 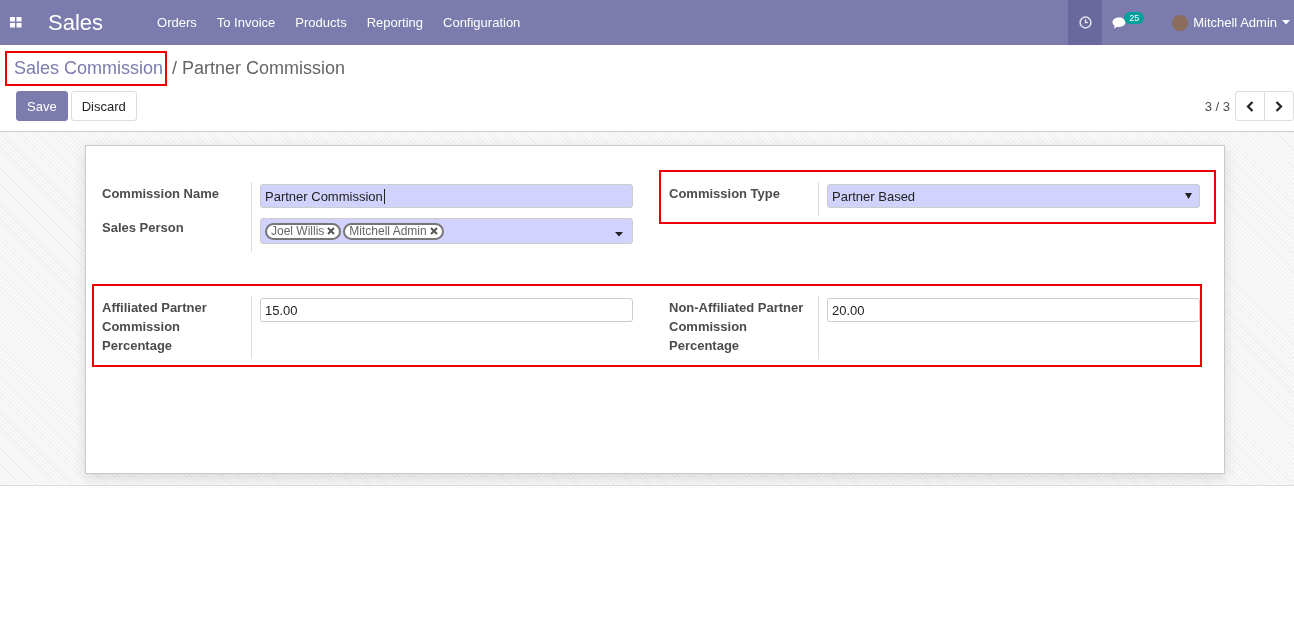 I want to click on dropdown-arrow-icon, so click(x=1188, y=196).